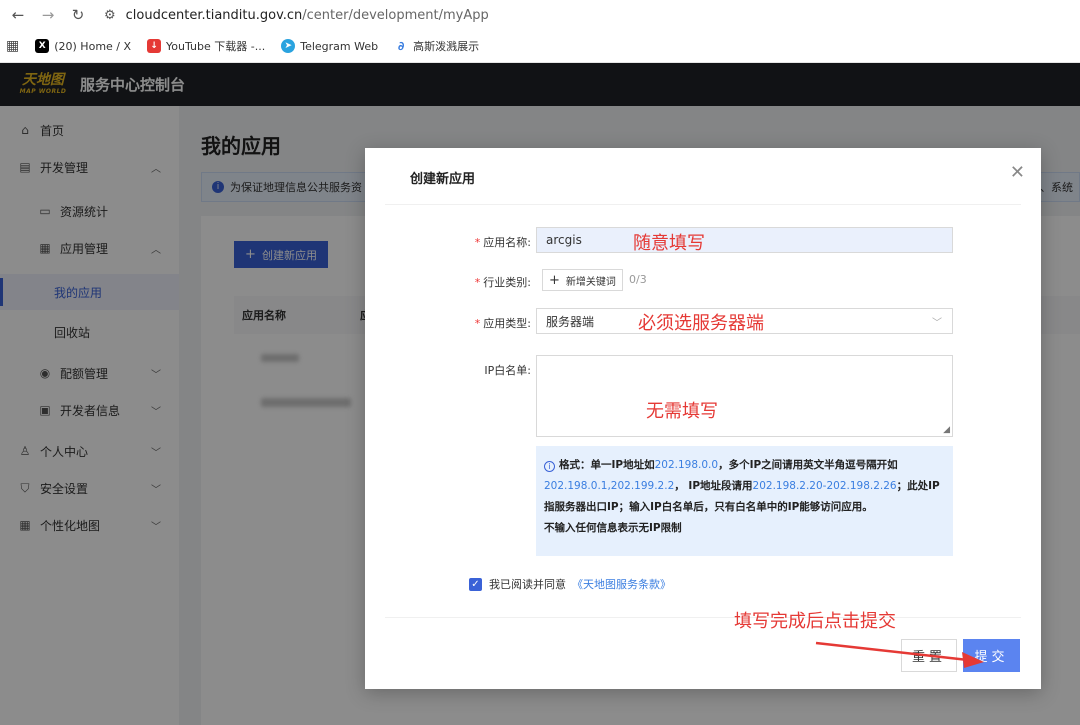 This screenshot has width=1080, height=725. I want to click on annotation-arrow, so click(899, 654).